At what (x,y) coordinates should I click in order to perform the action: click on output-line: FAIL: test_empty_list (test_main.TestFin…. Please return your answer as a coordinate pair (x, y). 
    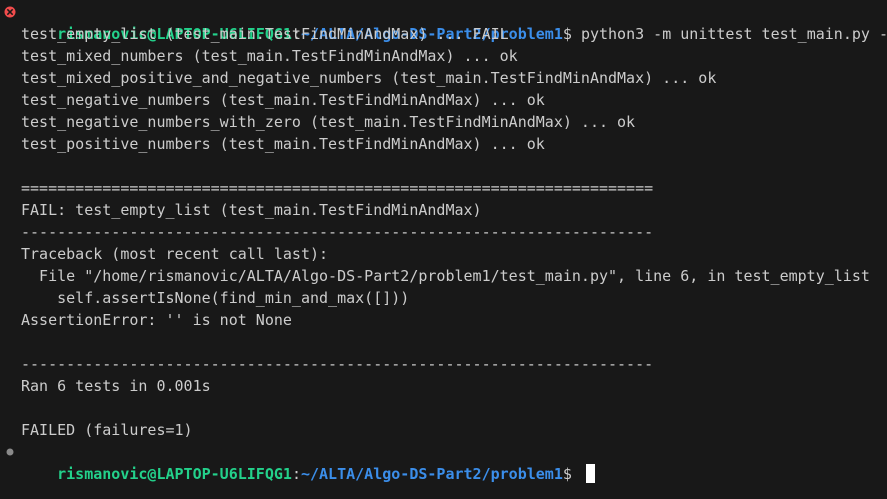
    Looking at the image, I should click on (251, 210).